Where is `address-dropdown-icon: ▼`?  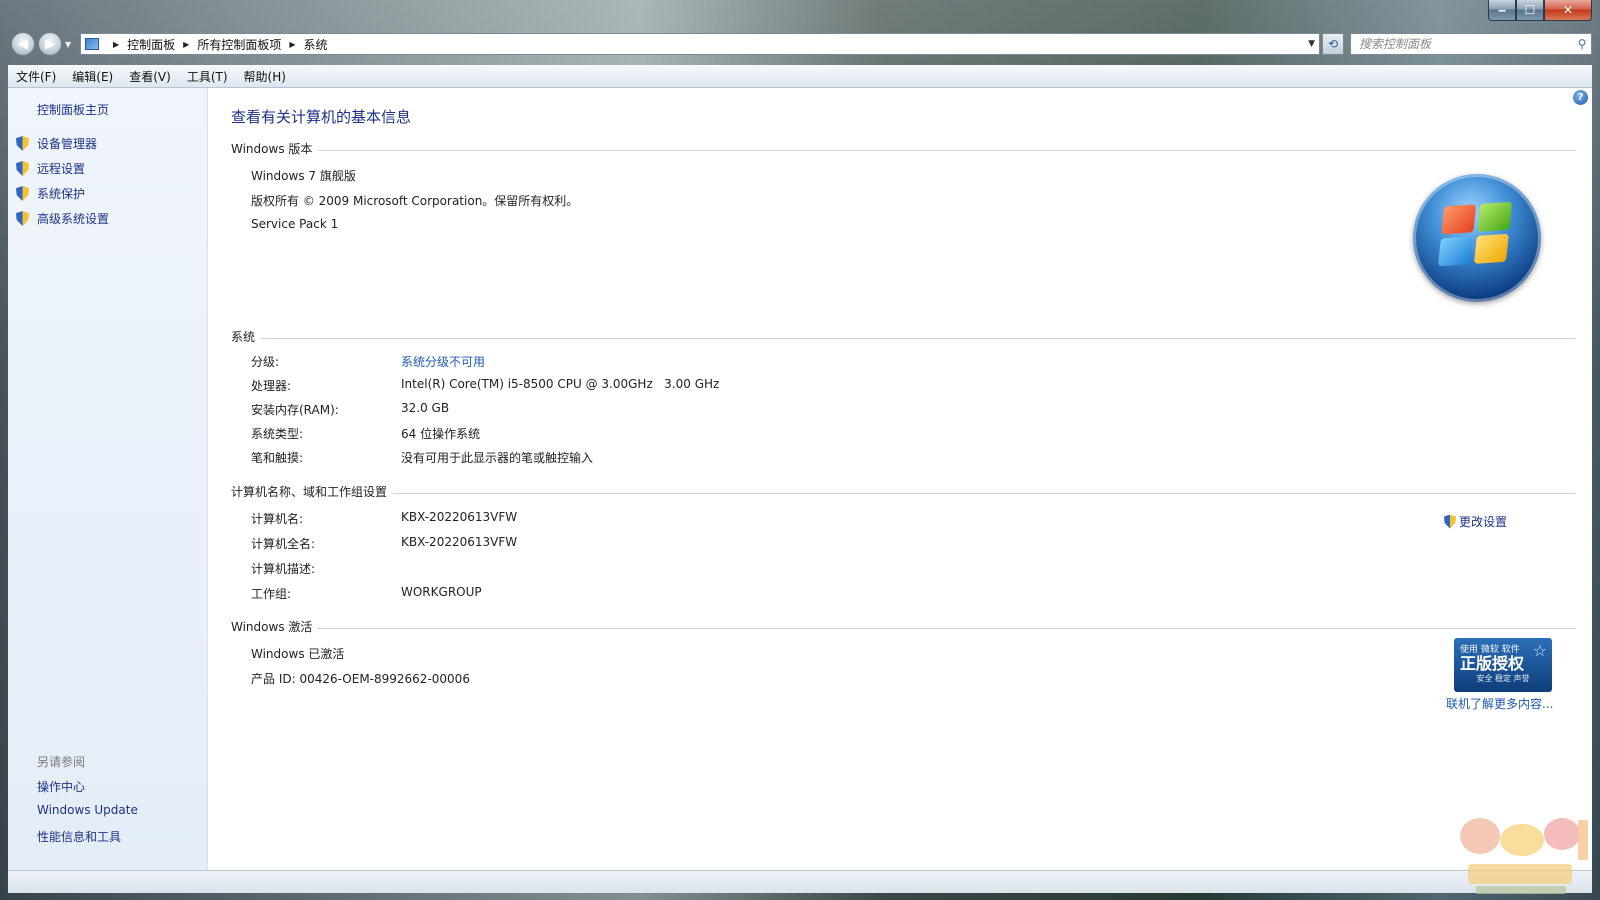
address-dropdown-icon: ▼ is located at coordinates (1311, 44).